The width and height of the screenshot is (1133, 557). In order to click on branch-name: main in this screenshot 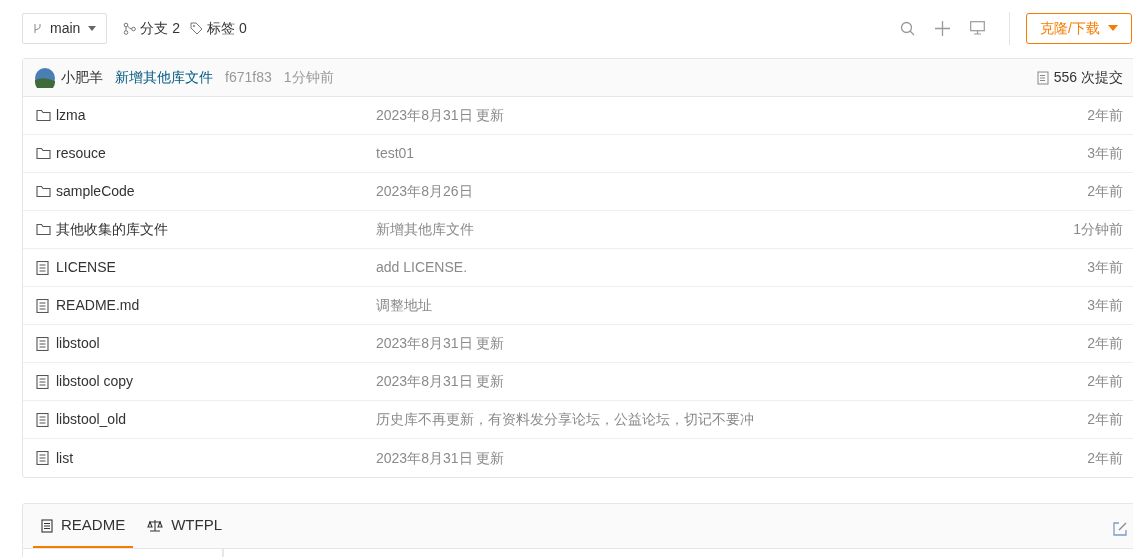, I will do `click(65, 28)`.